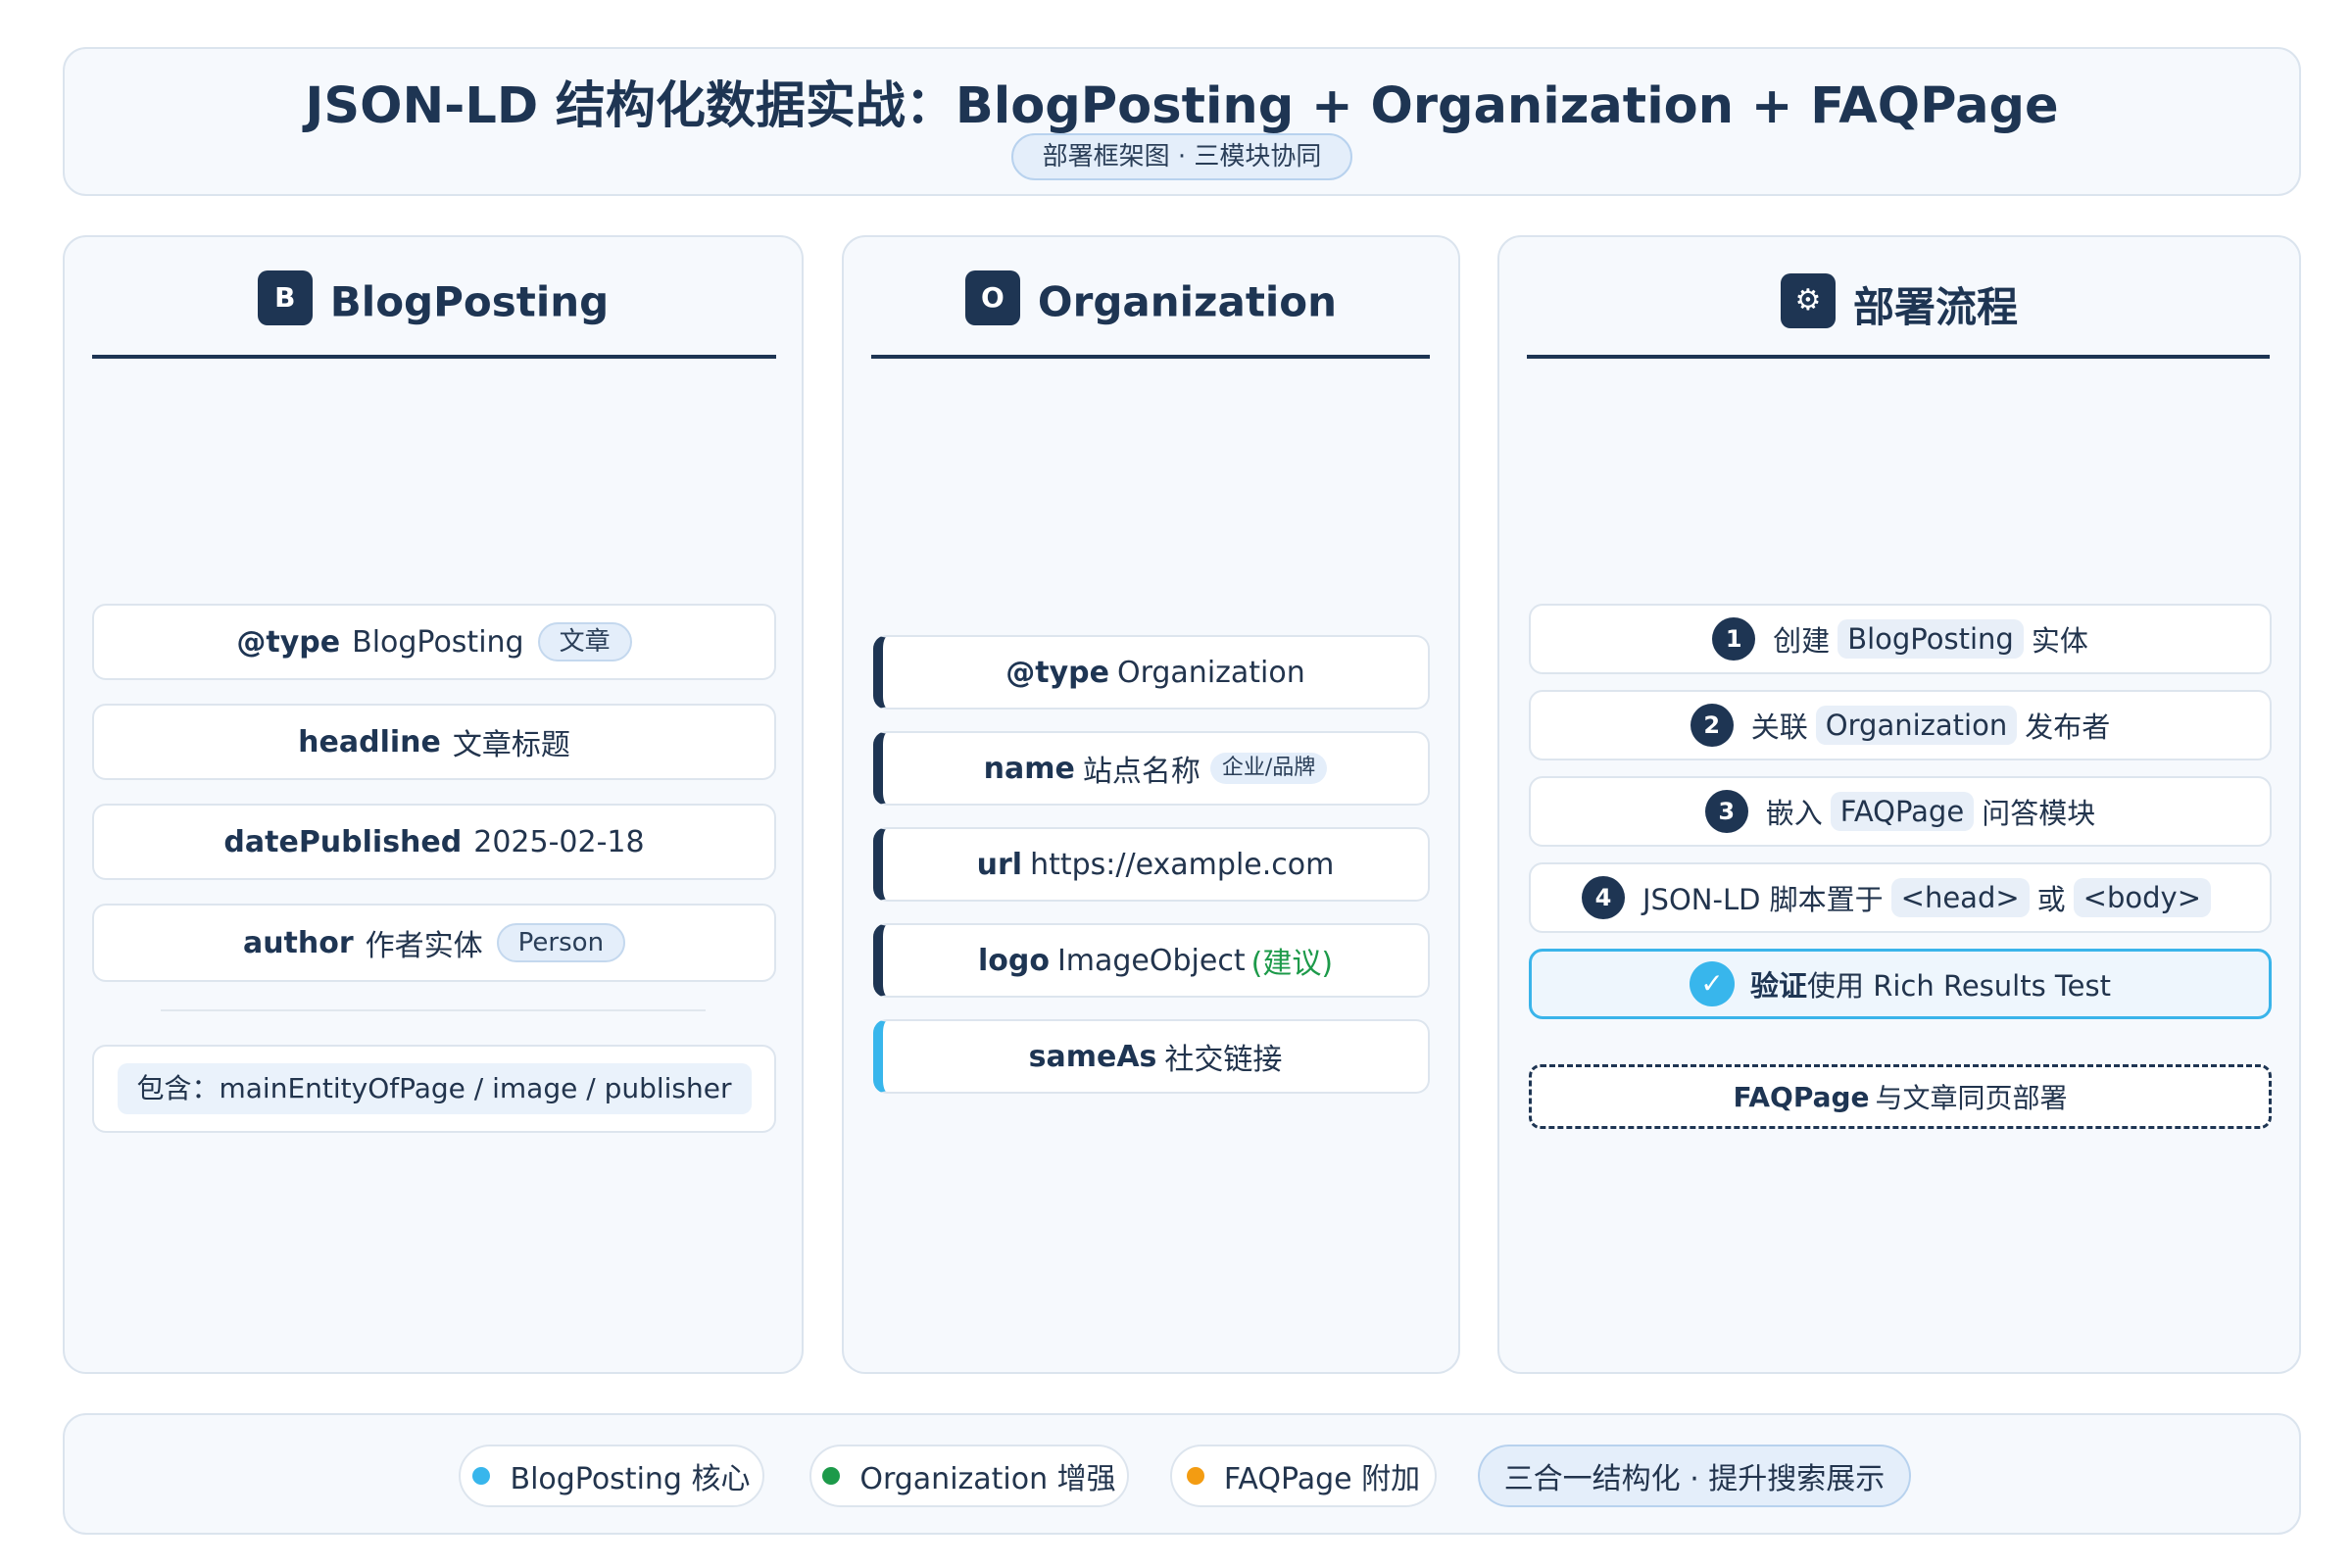 Image resolution: width=2352 pixels, height=1568 pixels. Describe the element at coordinates (1092, 1056) in the screenshot. I see `field-key: sameAs` at that location.